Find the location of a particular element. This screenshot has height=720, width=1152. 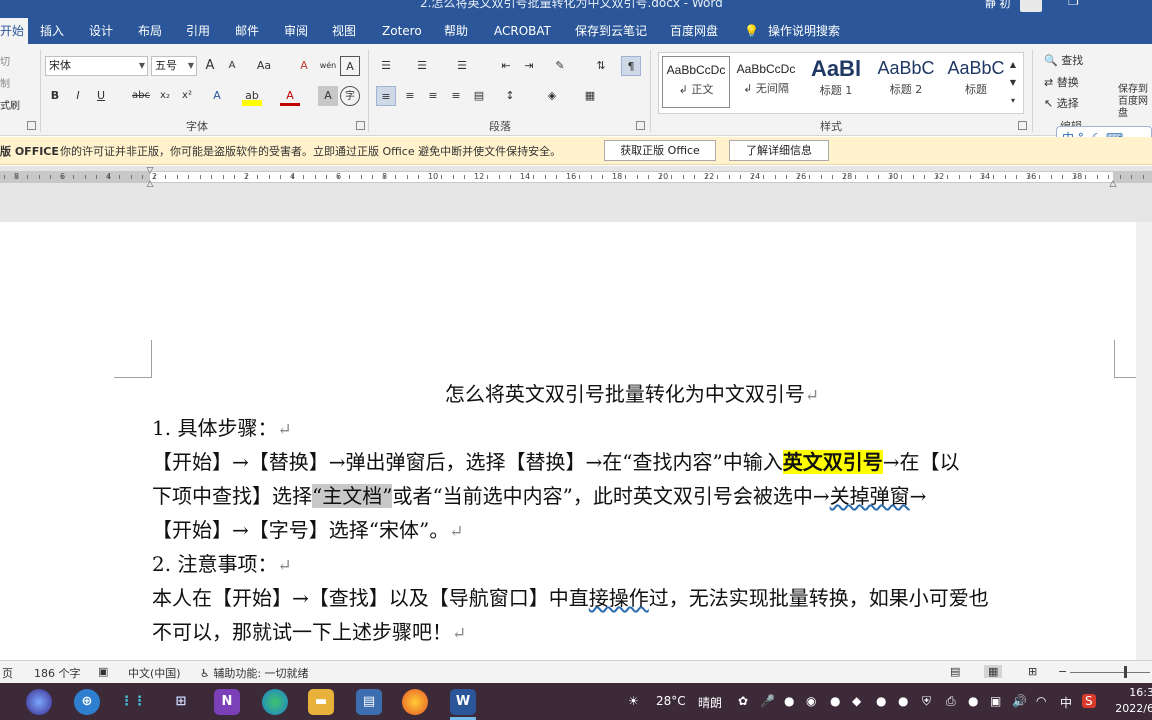

style-title: AaBbC 标题 is located at coordinates (976, 82).